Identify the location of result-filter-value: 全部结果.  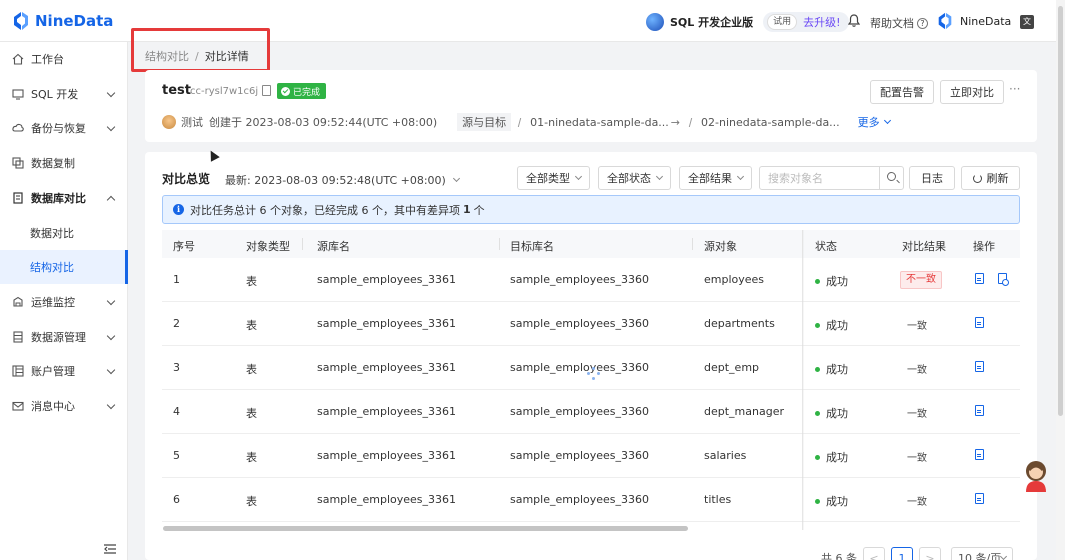
(710, 178).